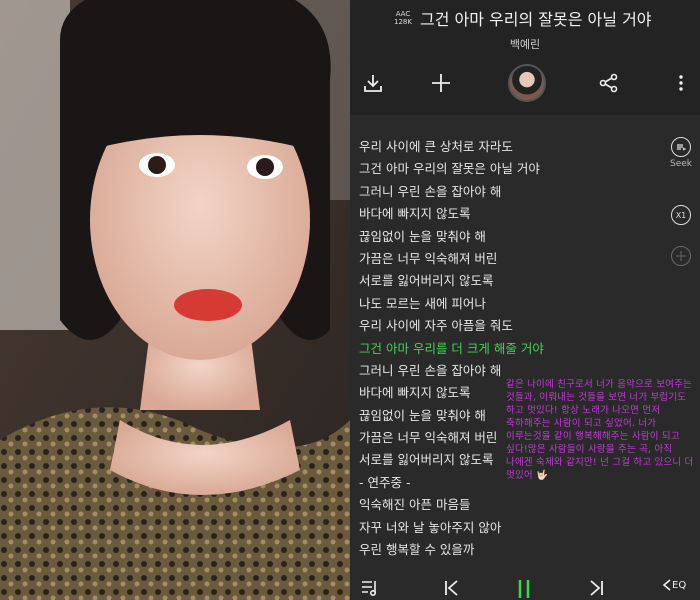 This screenshot has height=600, width=700. What do you see at coordinates (679, 585) in the screenshot?
I see `eq-label: EQ` at bounding box center [679, 585].